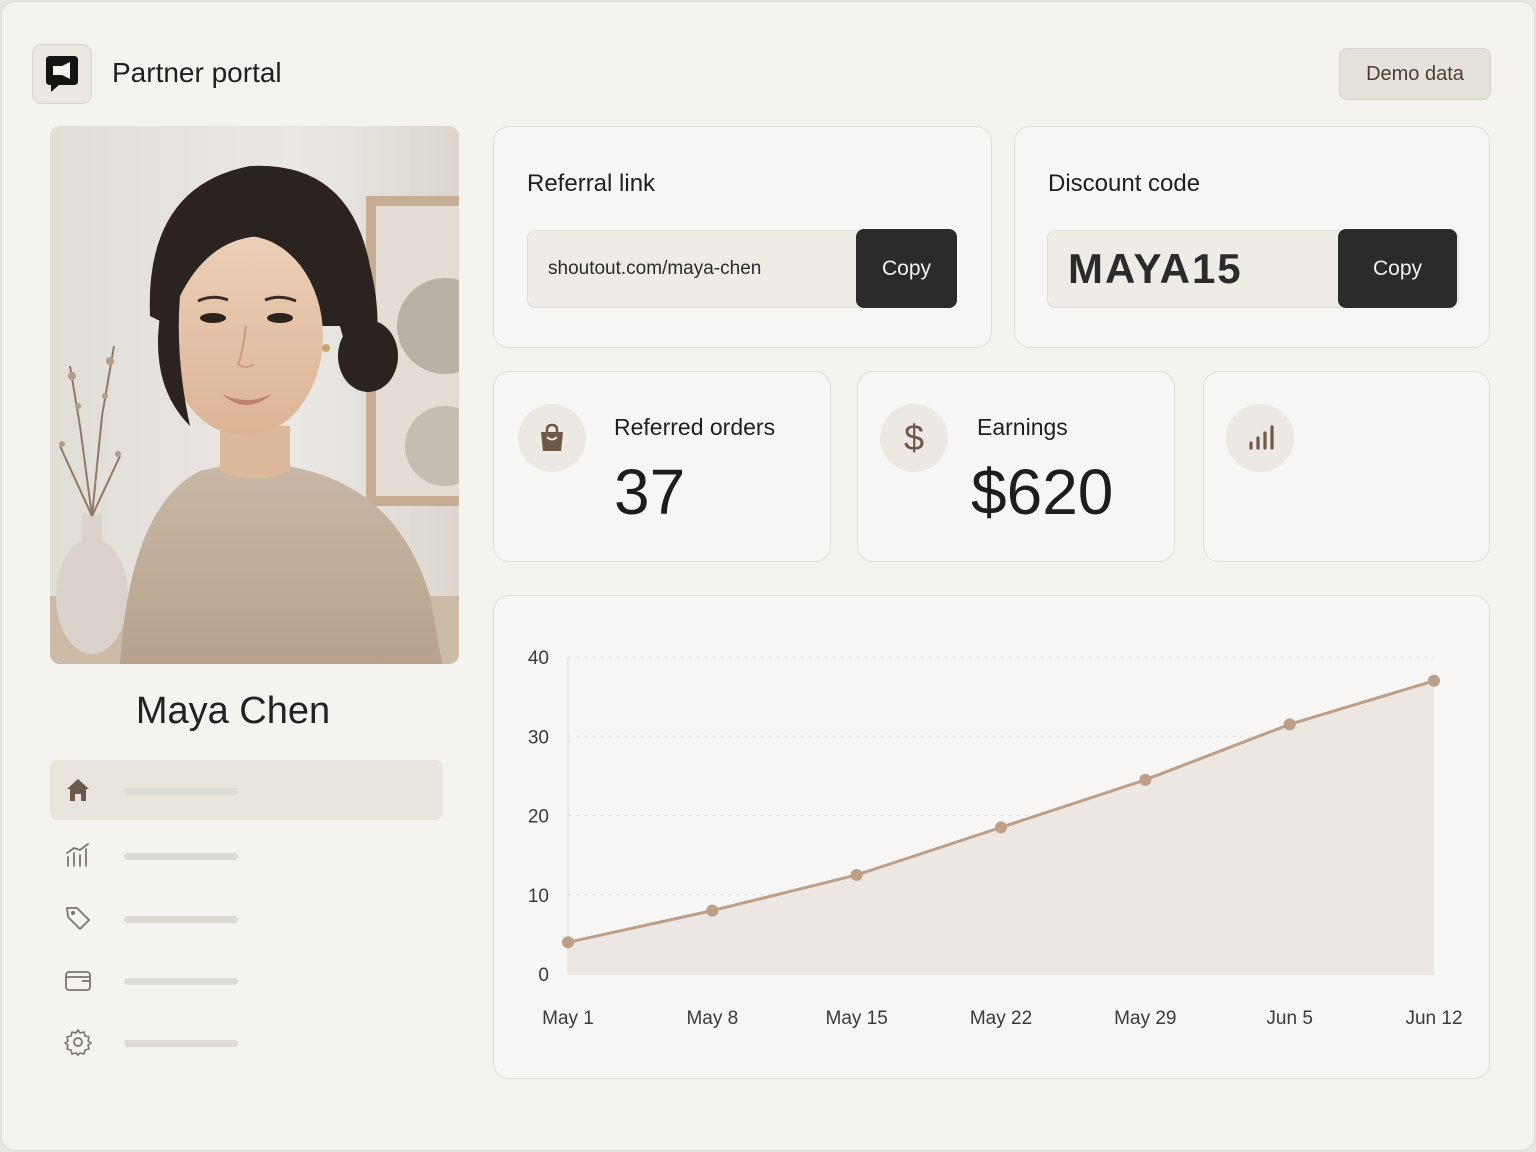 The image size is (1536, 1152). Describe the element at coordinates (1346, 466) in the screenshot. I see `stat-card-chart` at that location.